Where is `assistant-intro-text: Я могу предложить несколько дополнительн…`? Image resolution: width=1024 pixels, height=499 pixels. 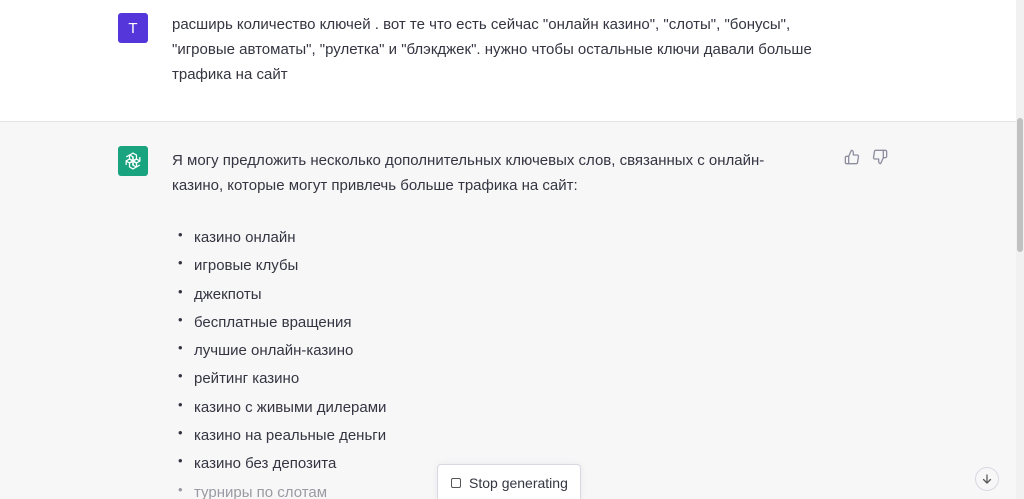 assistant-intro-text: Я могу предложить несколько дополнительн… is located at coordinates (468, 173).